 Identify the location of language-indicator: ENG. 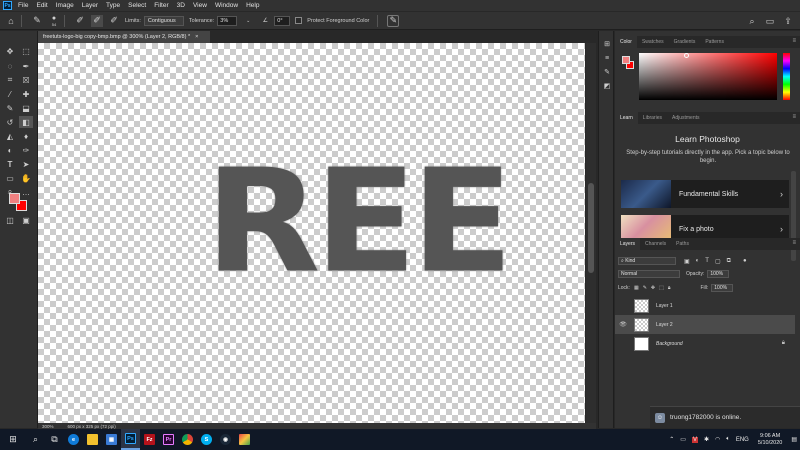
(742, 440).